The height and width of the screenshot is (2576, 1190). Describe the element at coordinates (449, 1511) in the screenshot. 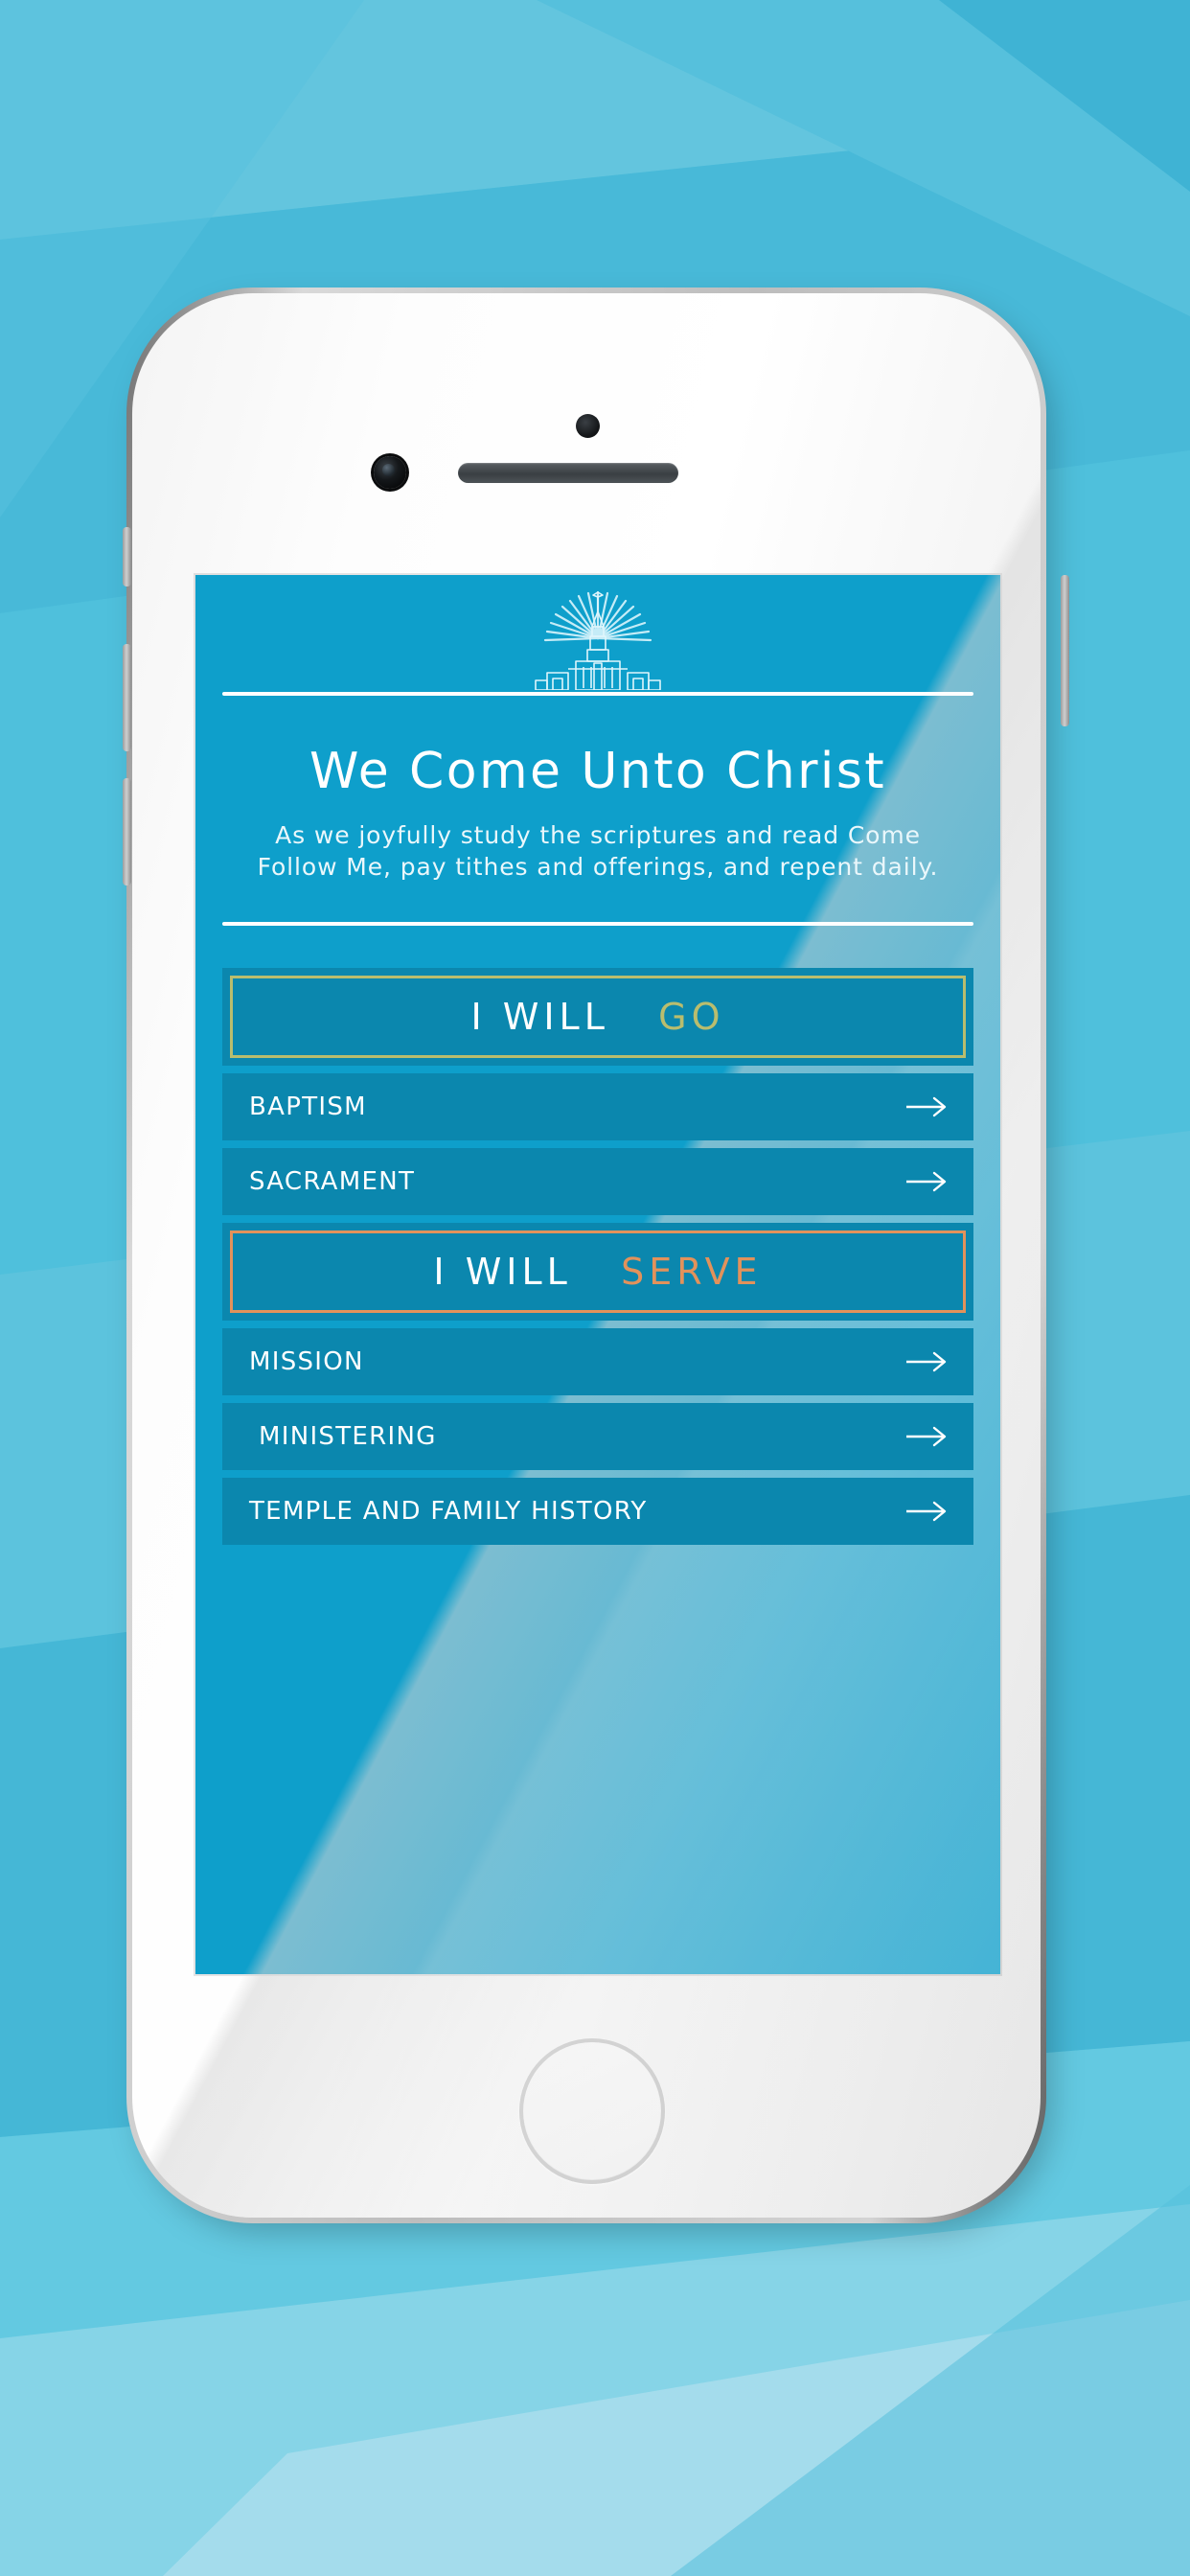

I see `list-item-label: TEMPLE AND FAMILY HISTORY` at that location.